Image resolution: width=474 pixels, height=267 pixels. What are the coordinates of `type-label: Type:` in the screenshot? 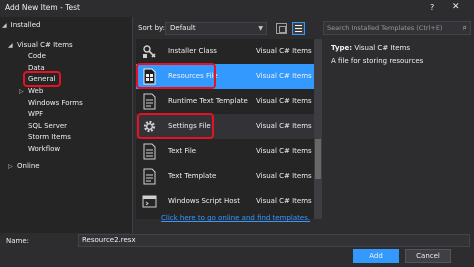 It's located at (342, 48).